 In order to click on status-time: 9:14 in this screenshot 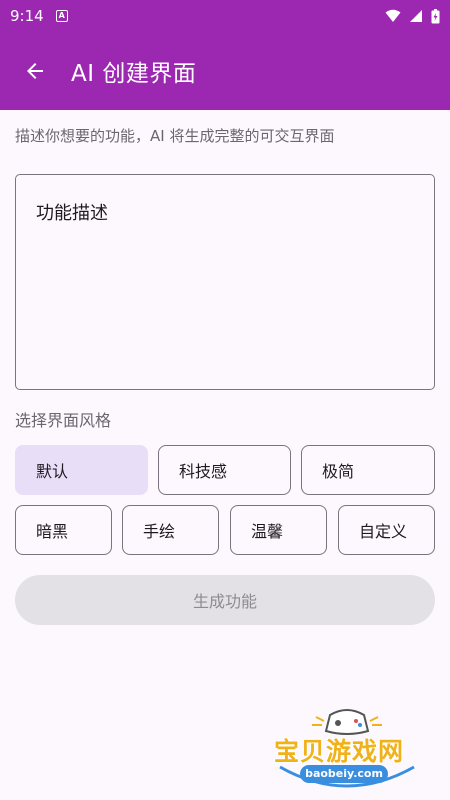, I will do `click(27, 16)`.